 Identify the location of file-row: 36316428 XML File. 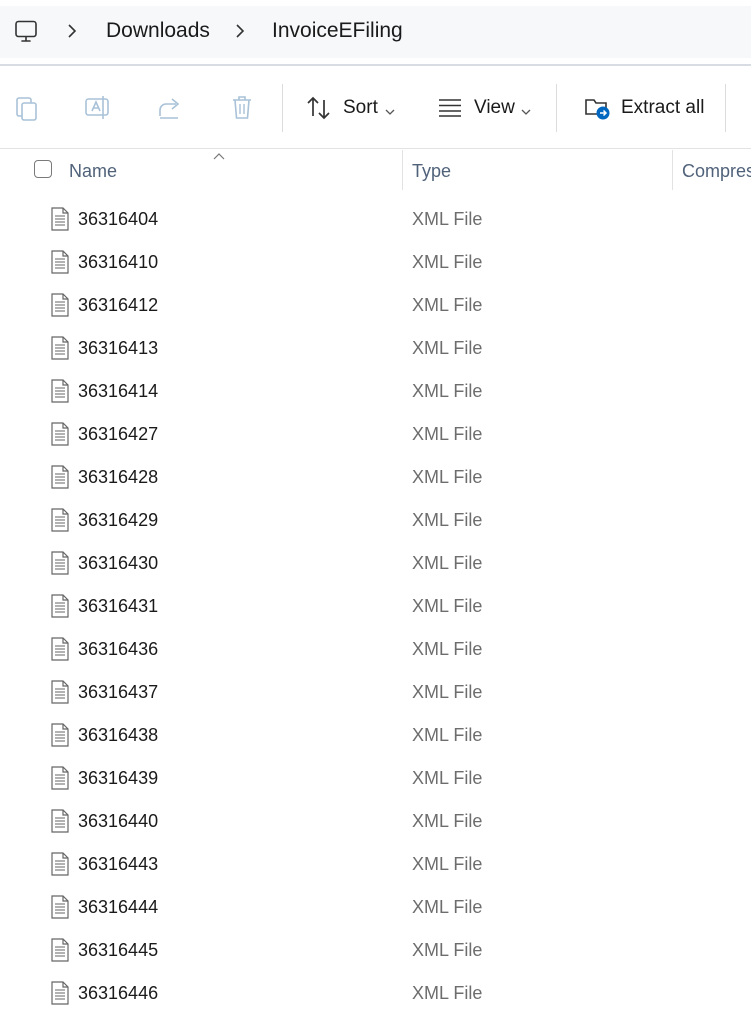
(375, 478).